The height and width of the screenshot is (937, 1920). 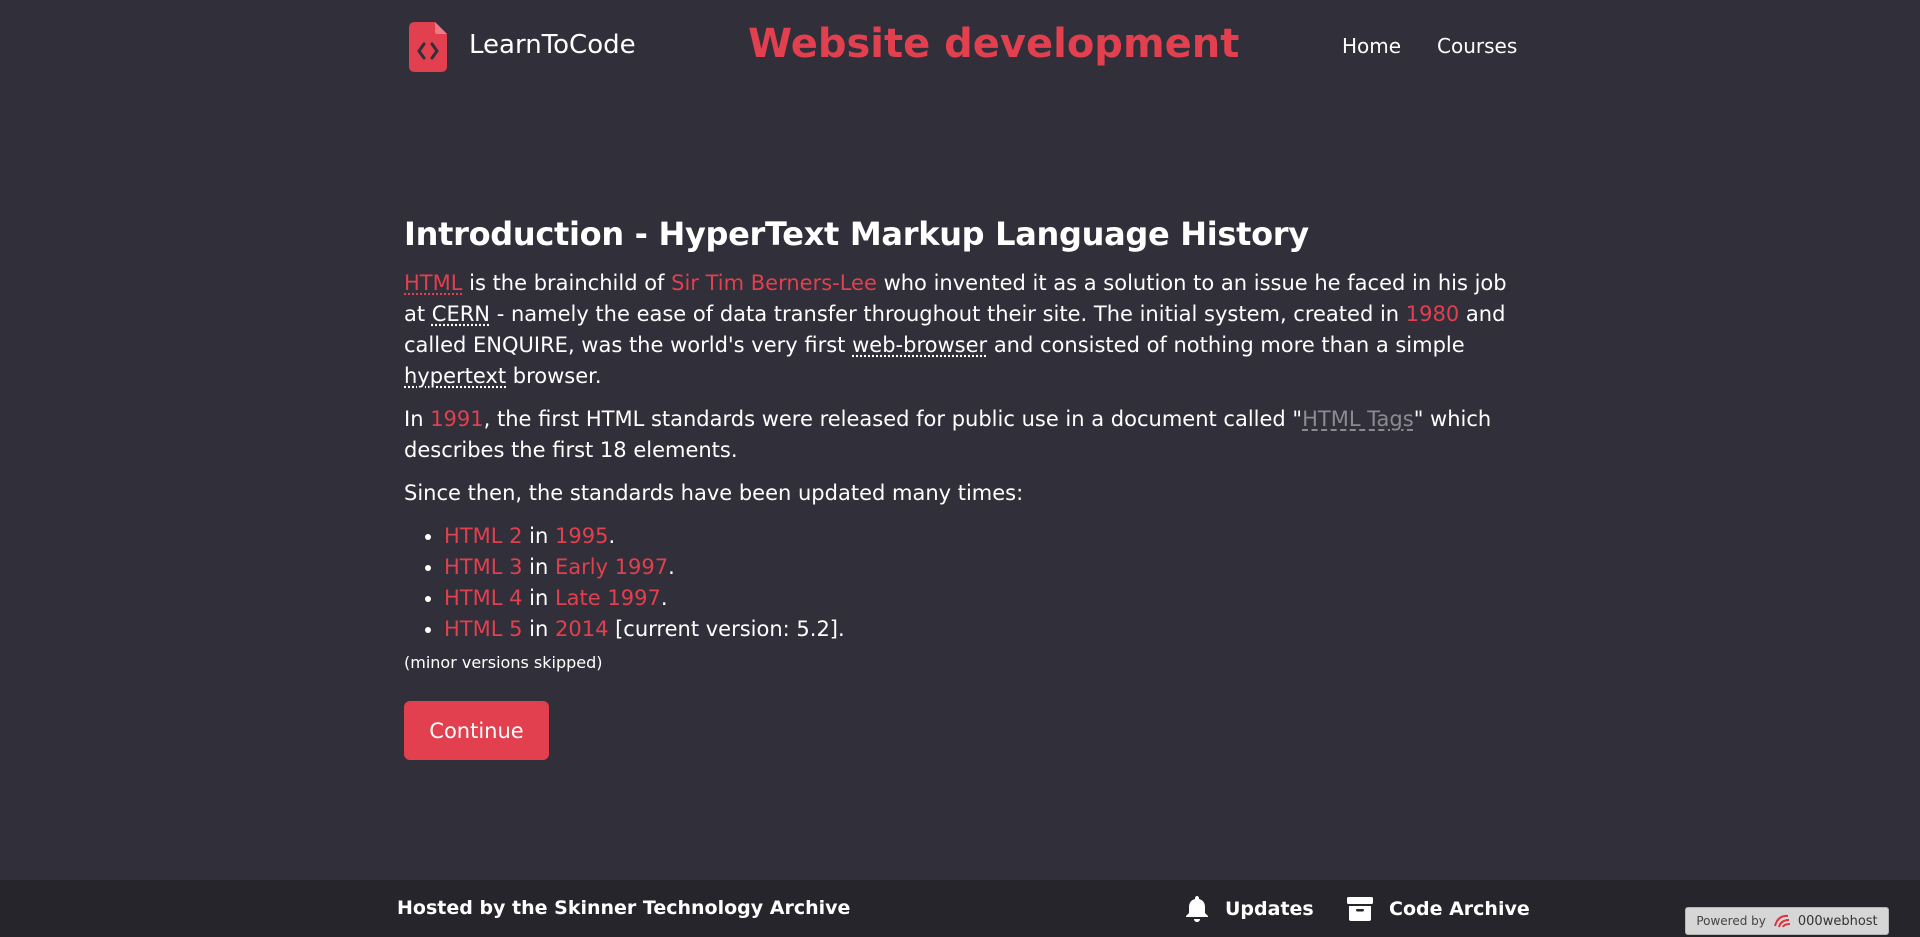 I want to click on list-item: HTML 3 in Early 1997., so click(x=984, y=567).